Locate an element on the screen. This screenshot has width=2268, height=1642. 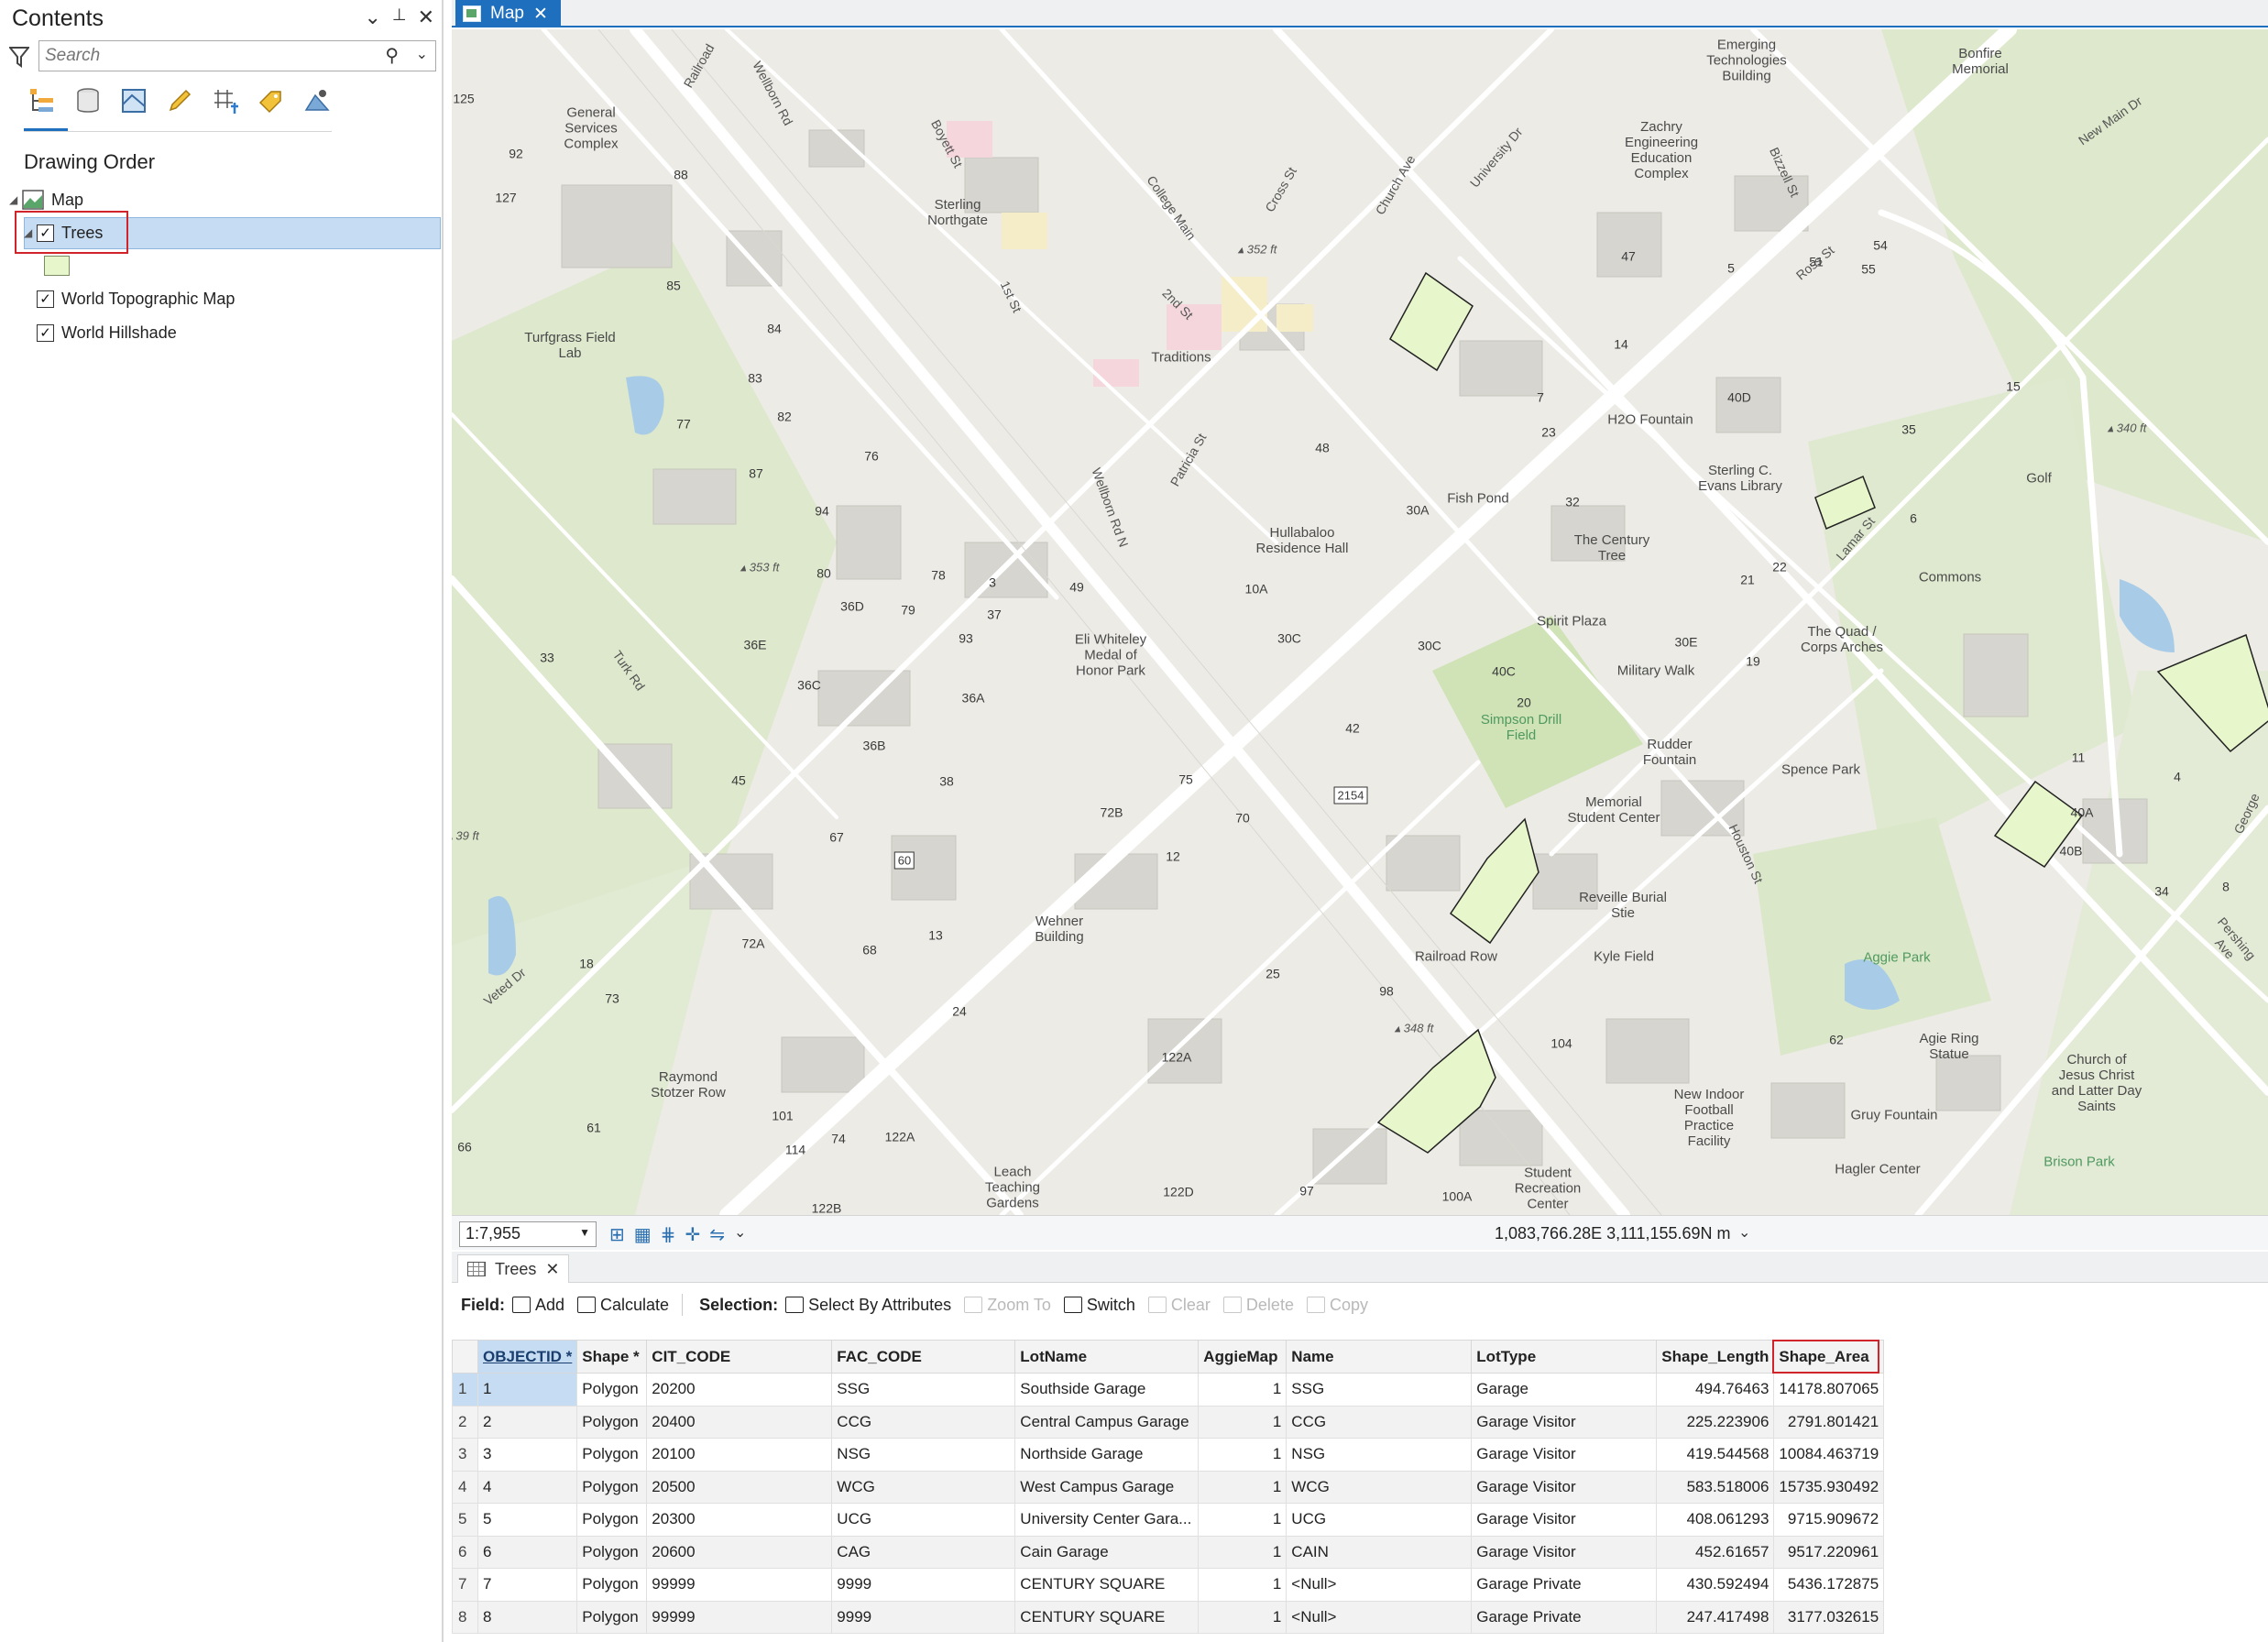
table-cell: 15735.930492 is located at coordinates (1829, 1487).